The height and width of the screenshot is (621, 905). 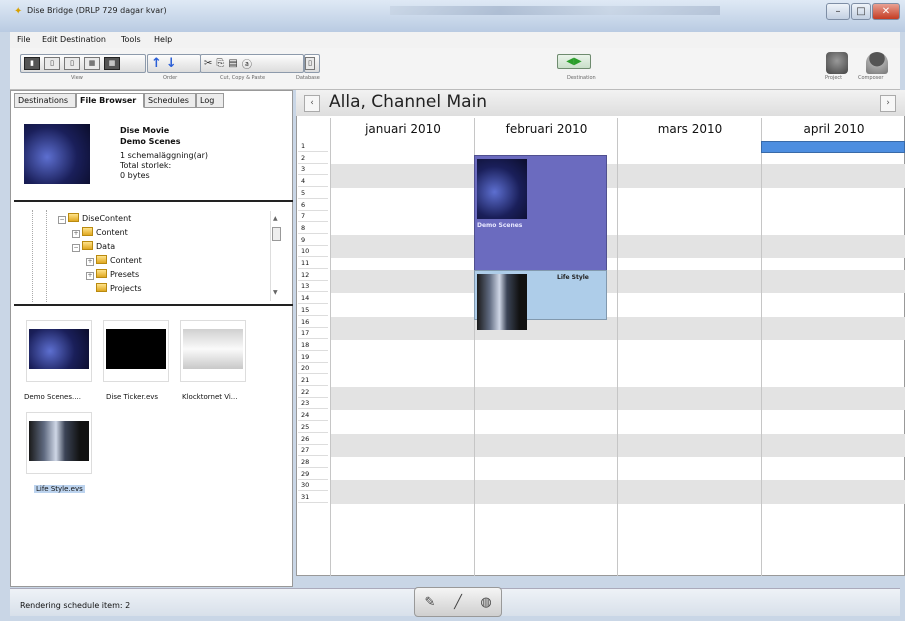 I want to click on day-number: 10, so click(x=313, y=252).